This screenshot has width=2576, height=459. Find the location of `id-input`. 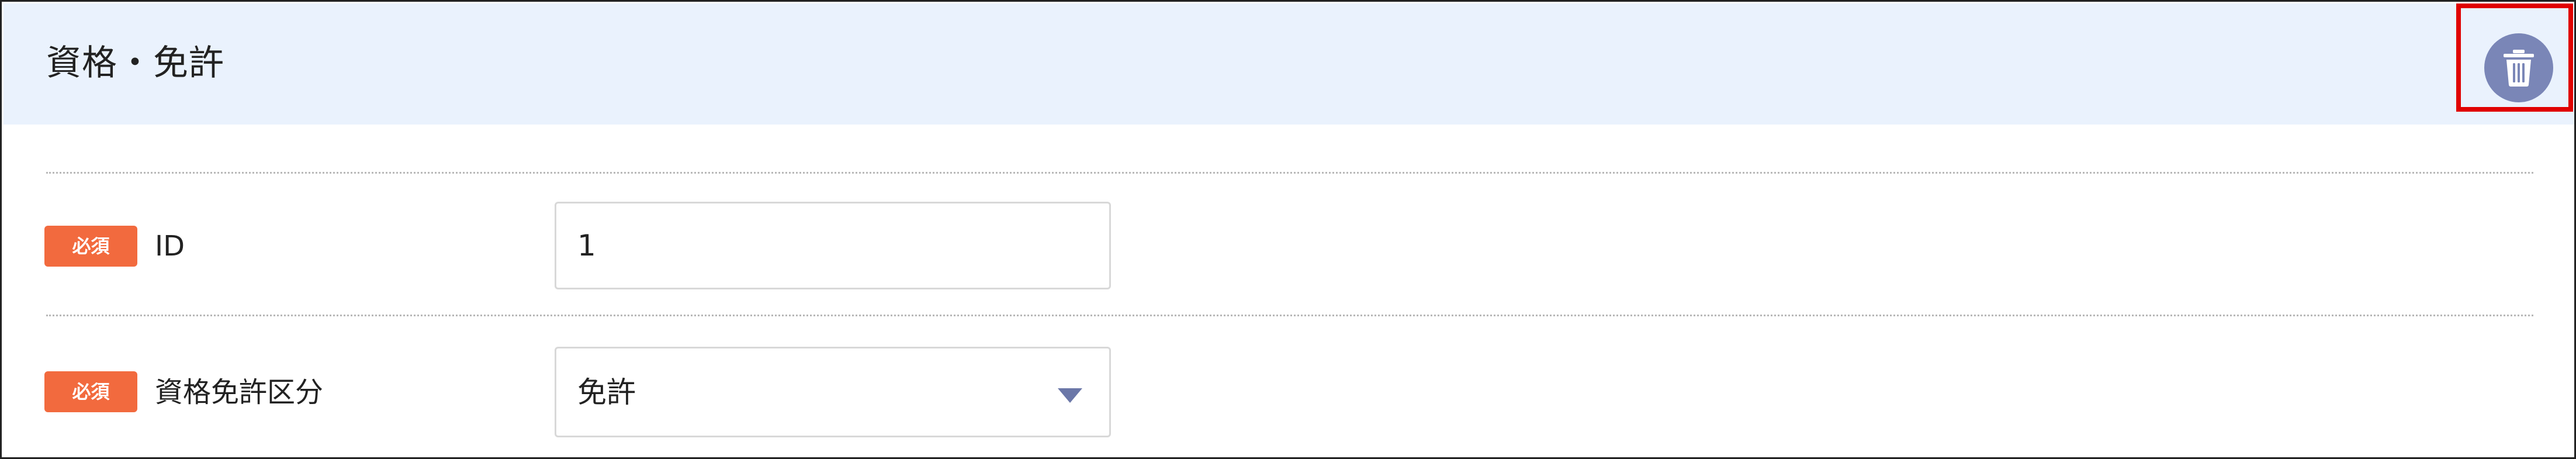

id-input is located at coordinates (833, 245).